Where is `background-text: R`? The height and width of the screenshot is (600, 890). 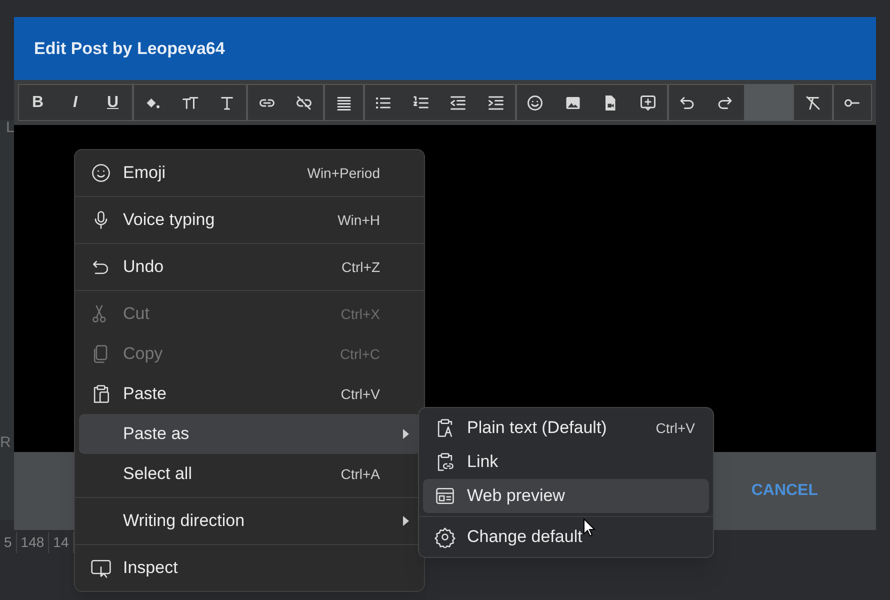
background-text: R is located at coordinates (5, 443).